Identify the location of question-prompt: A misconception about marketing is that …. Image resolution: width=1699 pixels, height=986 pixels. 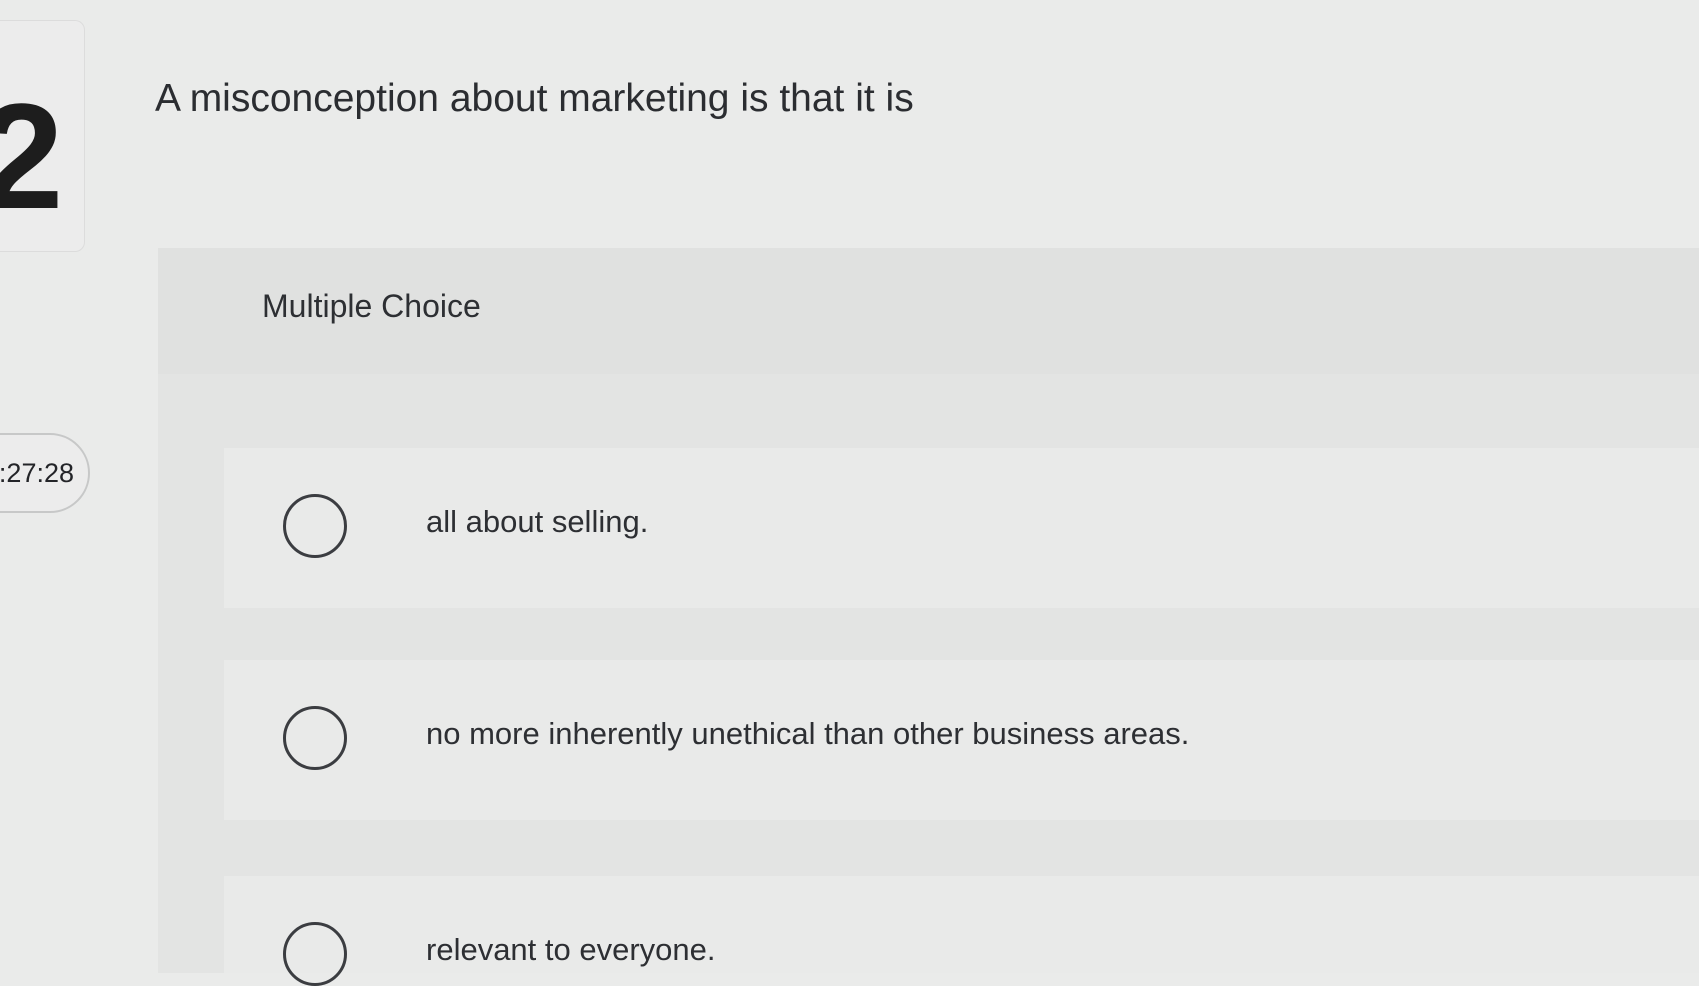
(534, 98).